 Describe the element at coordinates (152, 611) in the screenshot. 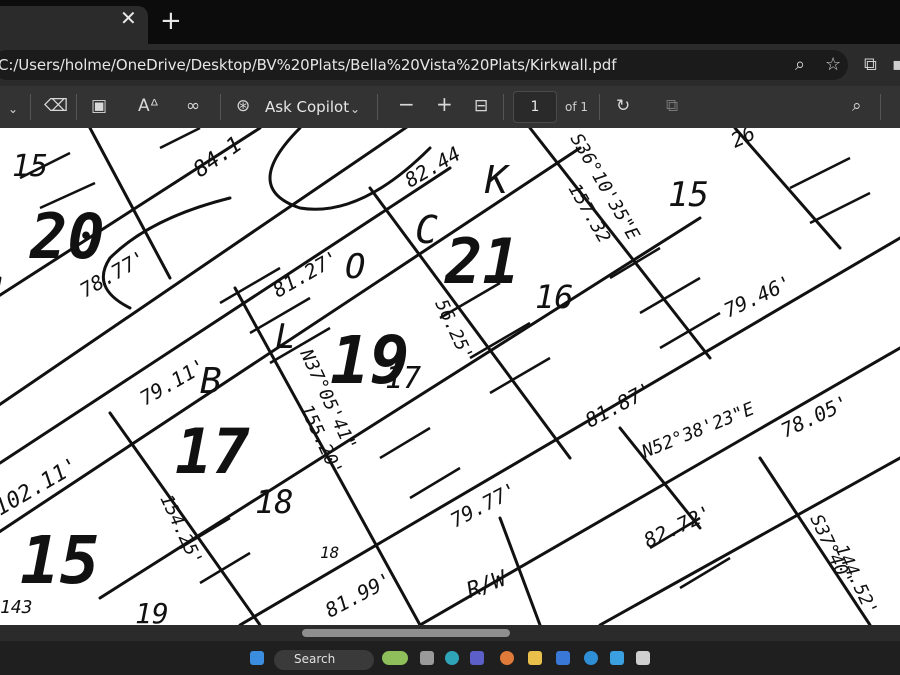

I see `lot-number: 19` at that location.